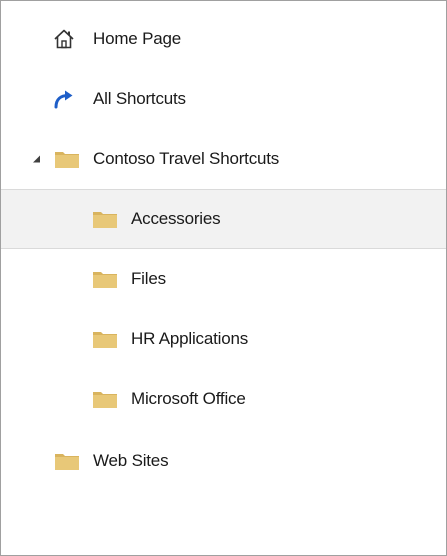  I want to click on expanded-triangle-icon, so click(36, 159).